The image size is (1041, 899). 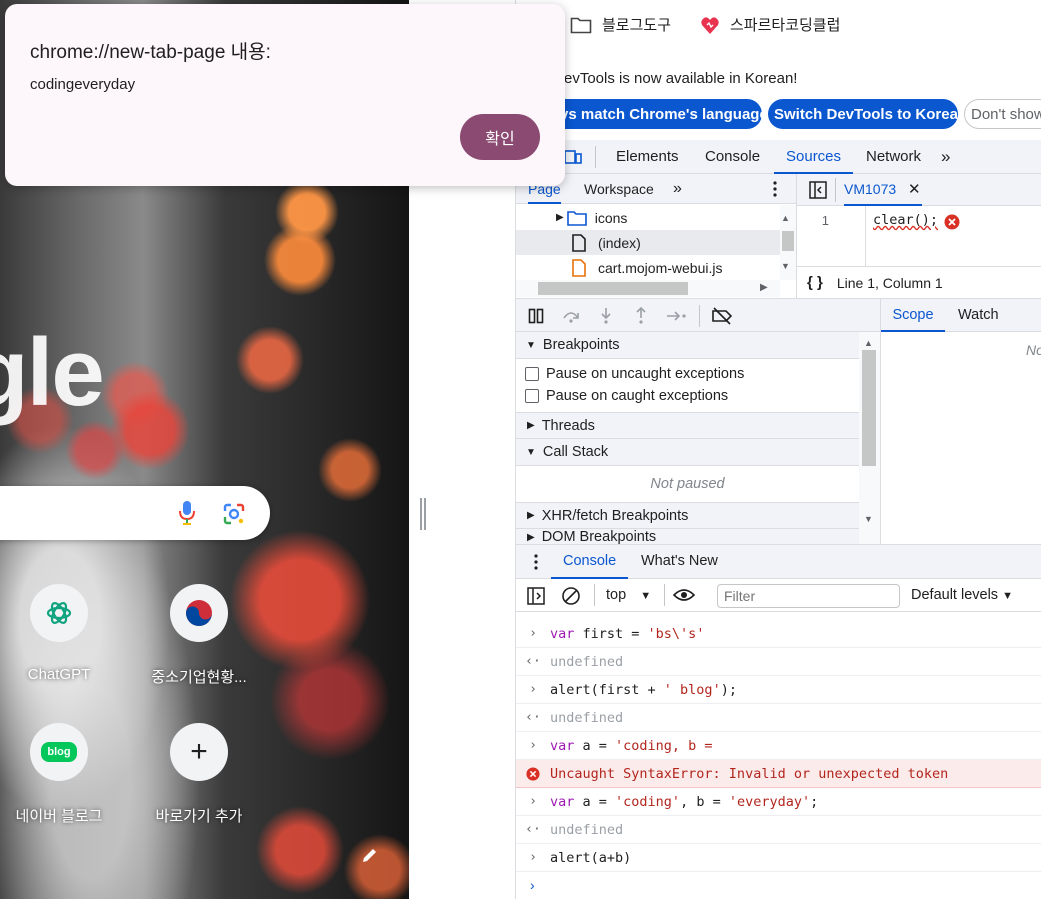 What do you see at coordinates (579, 267) in the screenshot?
I see `js-file-icon` at bounding box center [579, 267].